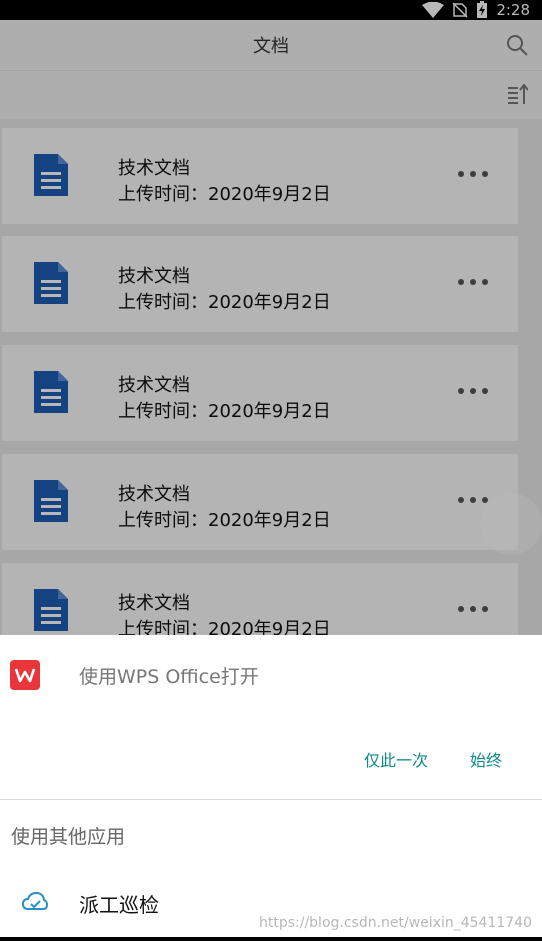 The image size is (542, 941). Describe the element at coordinates (395, 923) in the screenshot. I see `watermark: https://blog.csdn.net/weixin_45411740` at that location.